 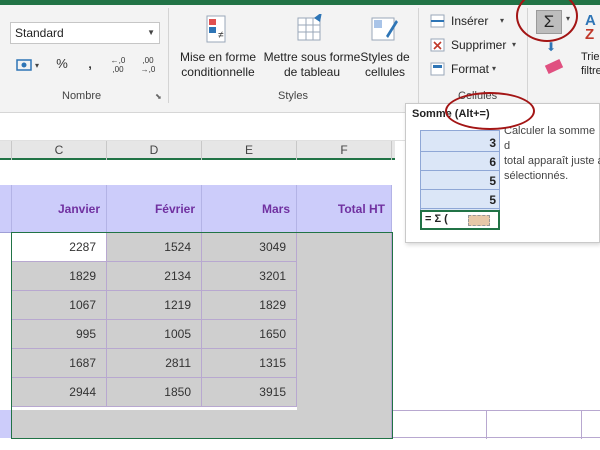 What do you see at coordinates (436, 219) in the screenshot?
I see `tooltip-formula: = Σ (` at bounding box center [436, 219].